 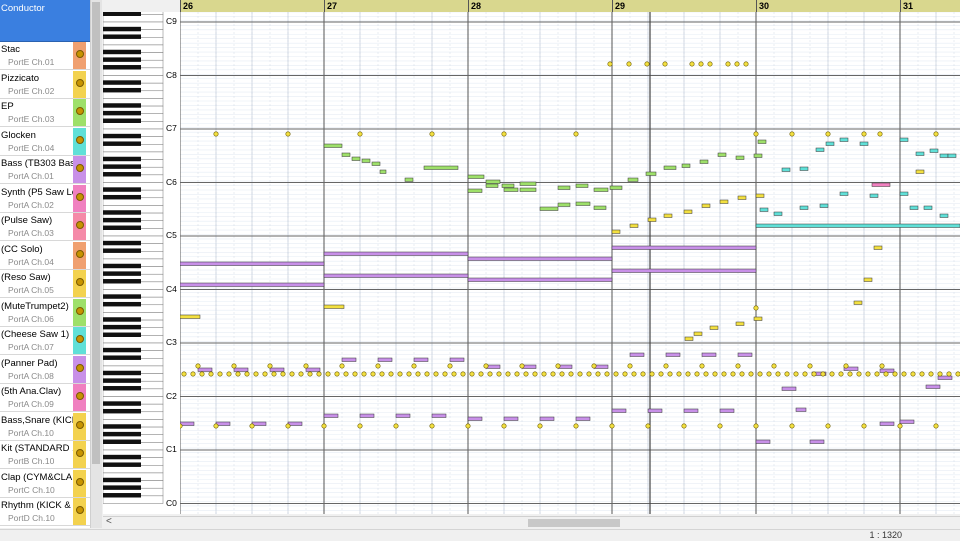 What do you see at coordinates (45, 455) in the screenshot?
I see `track-row: Kit (STANDARD 1) PortB Ch.10` at bounding box center [45, 455].